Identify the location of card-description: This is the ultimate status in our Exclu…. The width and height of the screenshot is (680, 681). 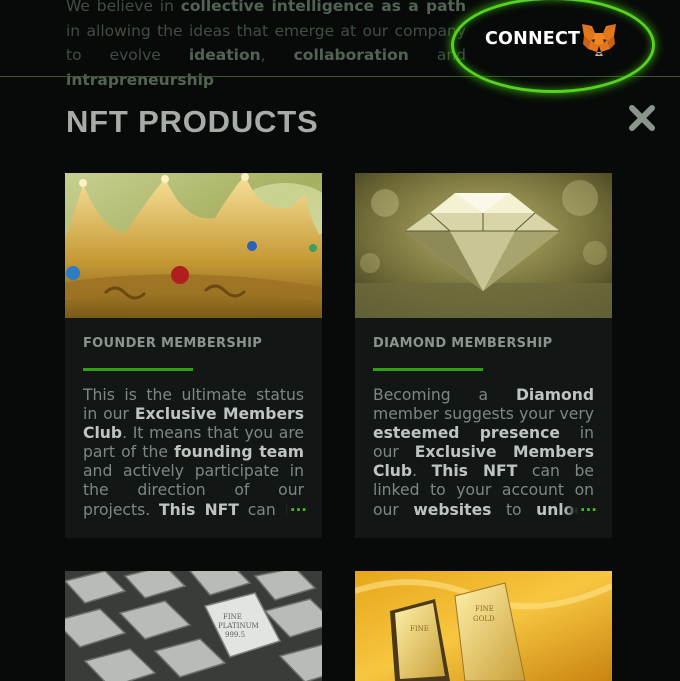
(193, 453).